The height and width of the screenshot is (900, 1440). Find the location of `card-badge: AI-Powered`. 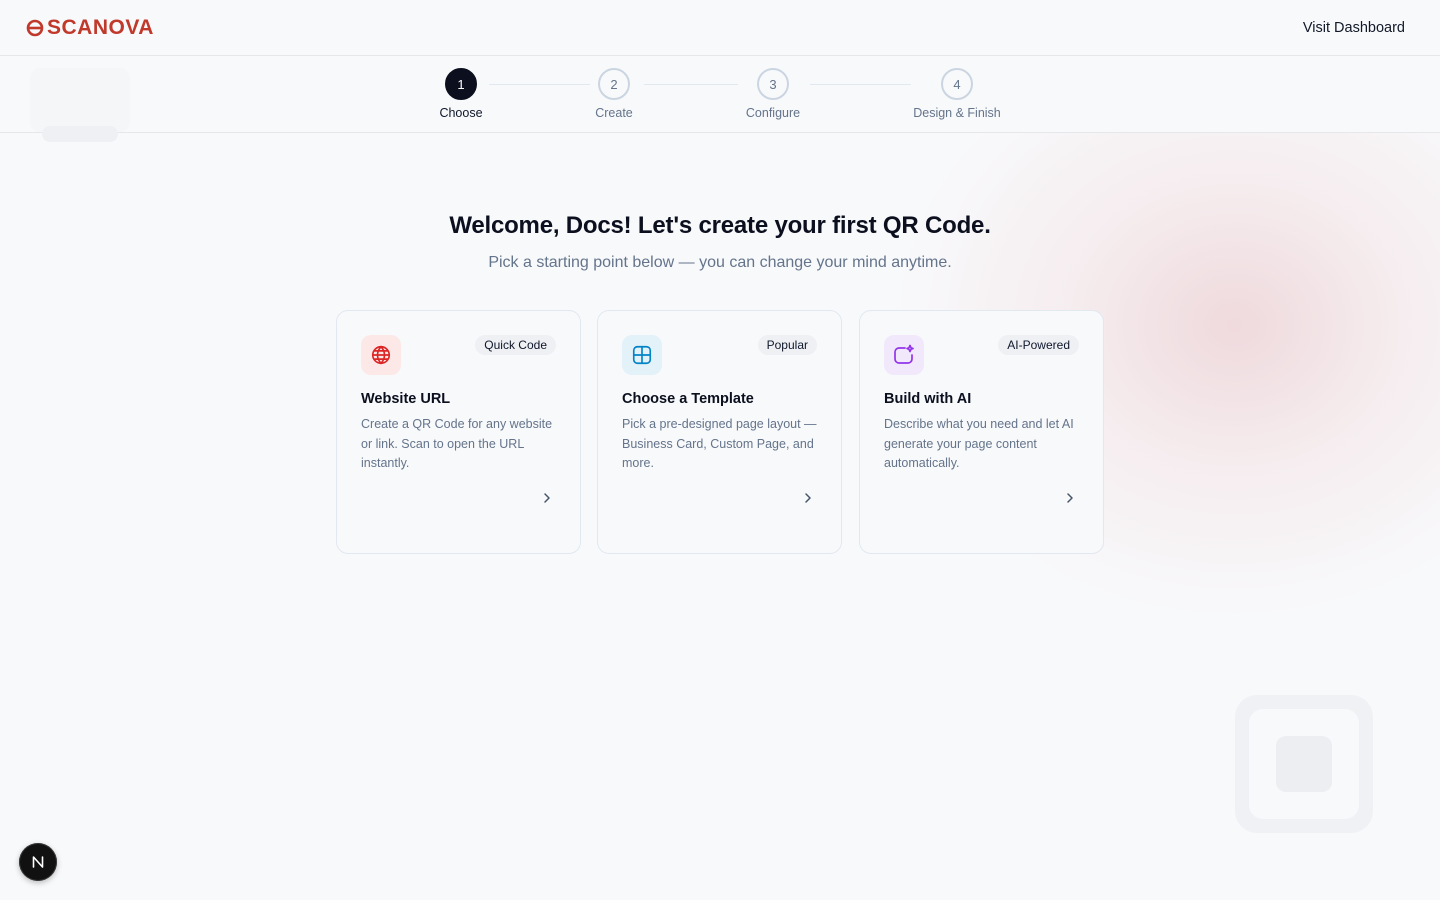

card-badge: AI-Powered is located at coordinates (1038, 345).